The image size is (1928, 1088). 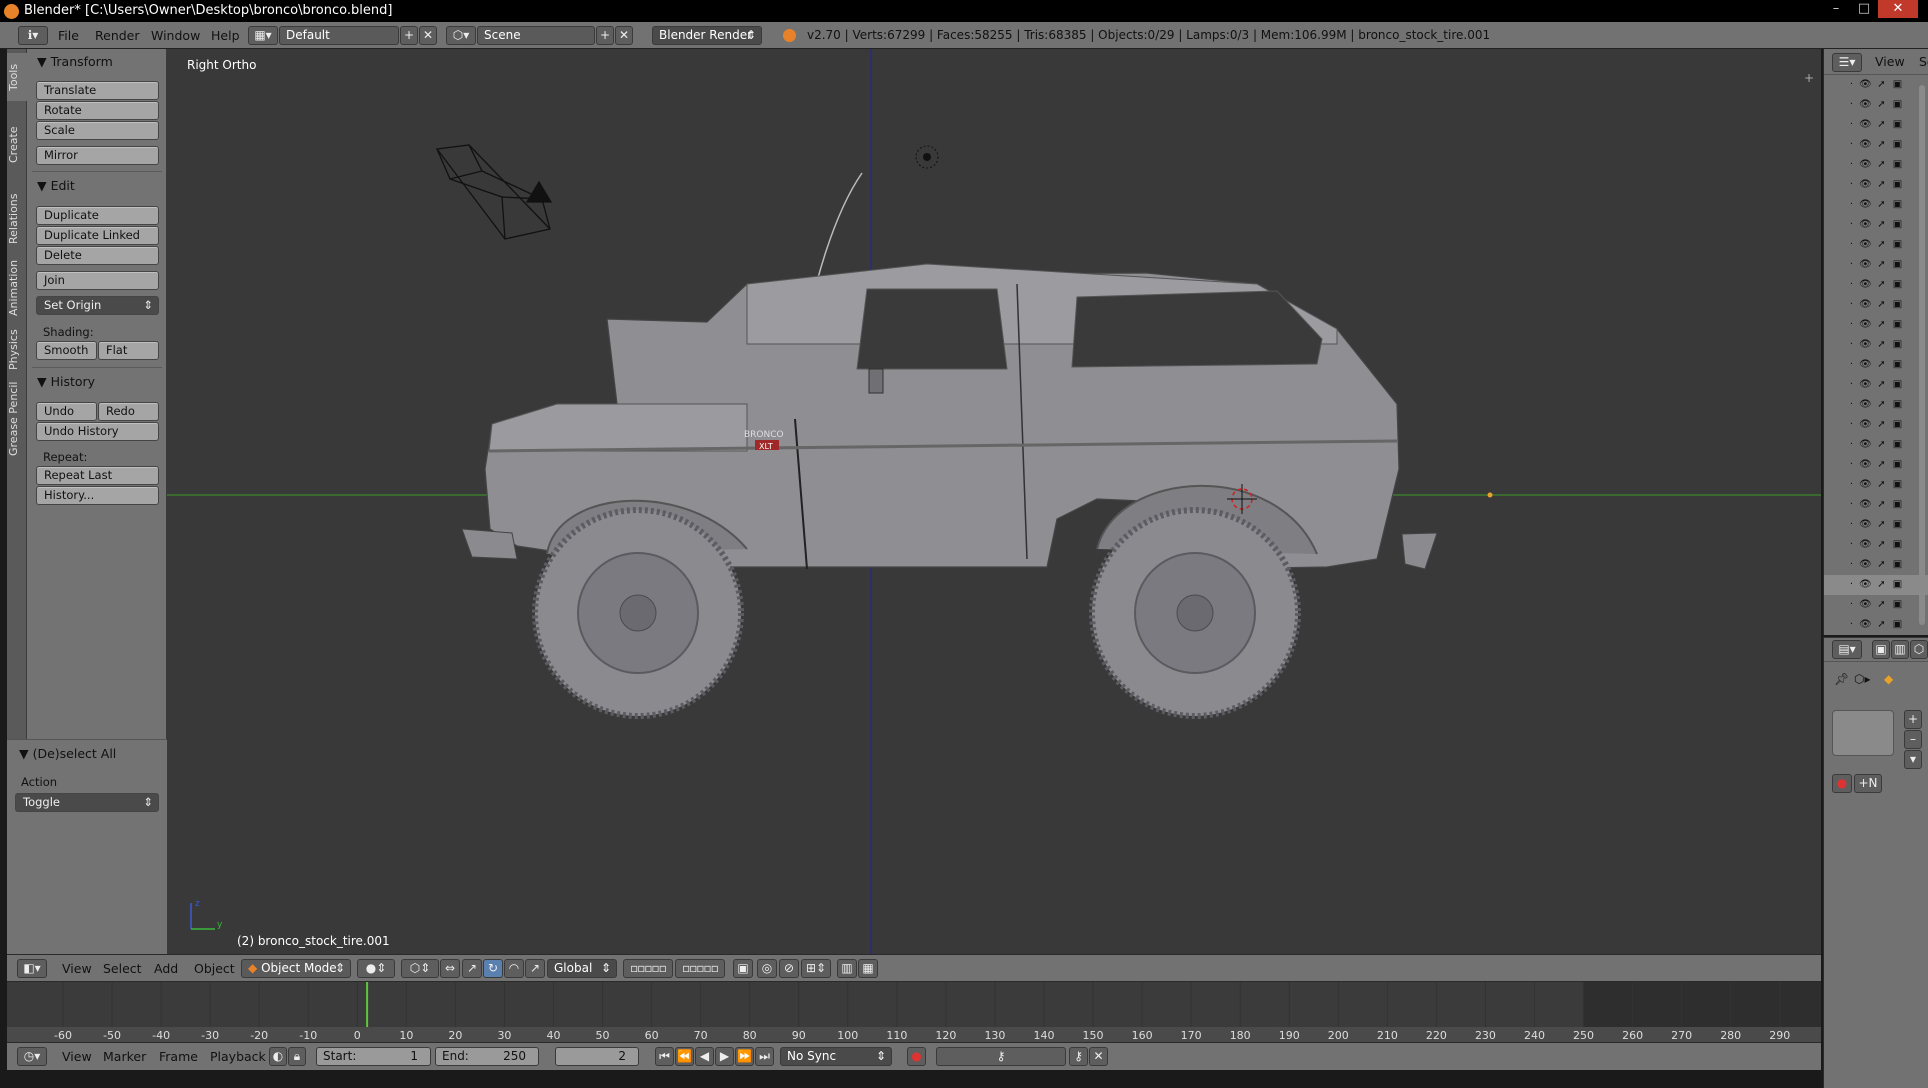 I want to click on scene-field: Scene, so click(x=536, y=35).